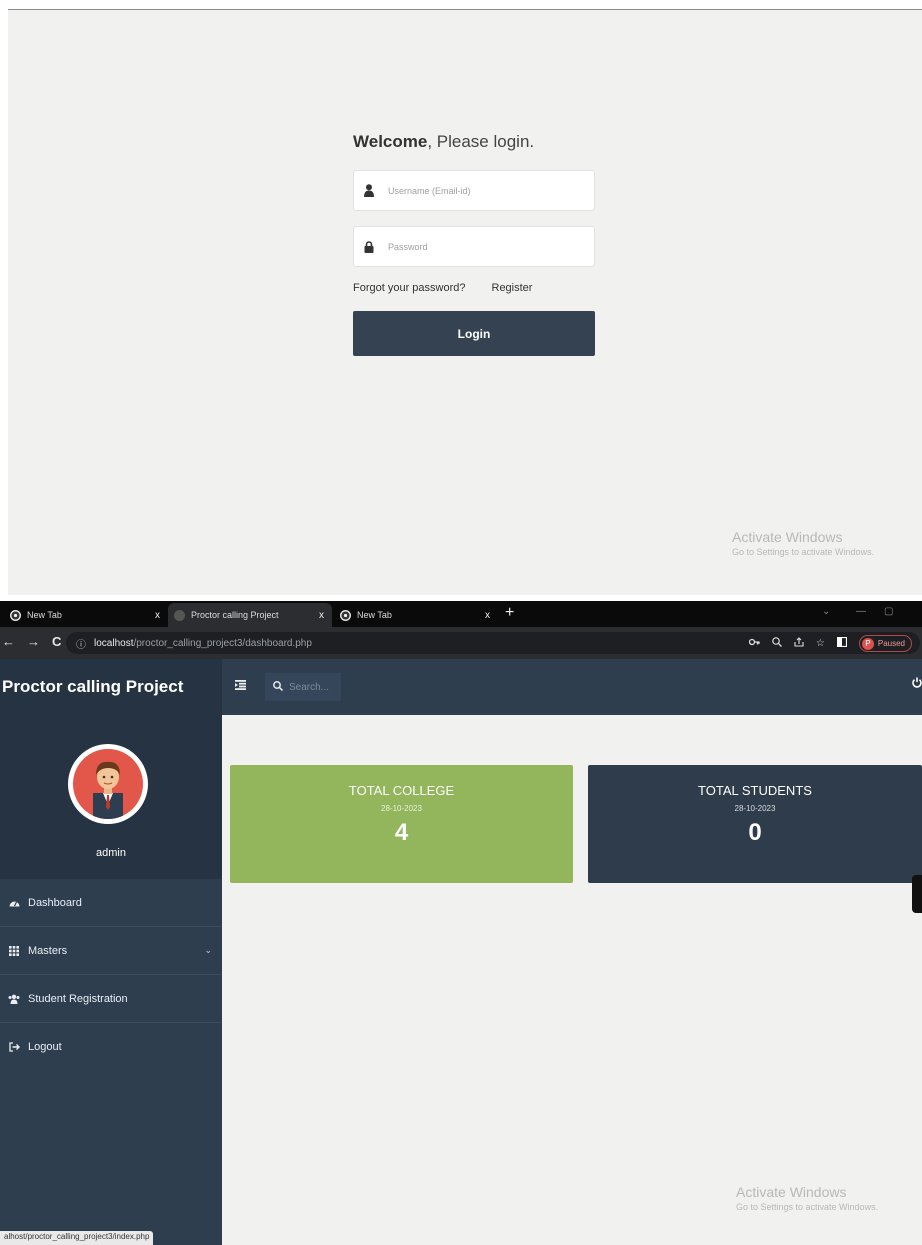 This screenshot has width=922, height=1245. I want to click on forward-icon: →, so click(33, 641).